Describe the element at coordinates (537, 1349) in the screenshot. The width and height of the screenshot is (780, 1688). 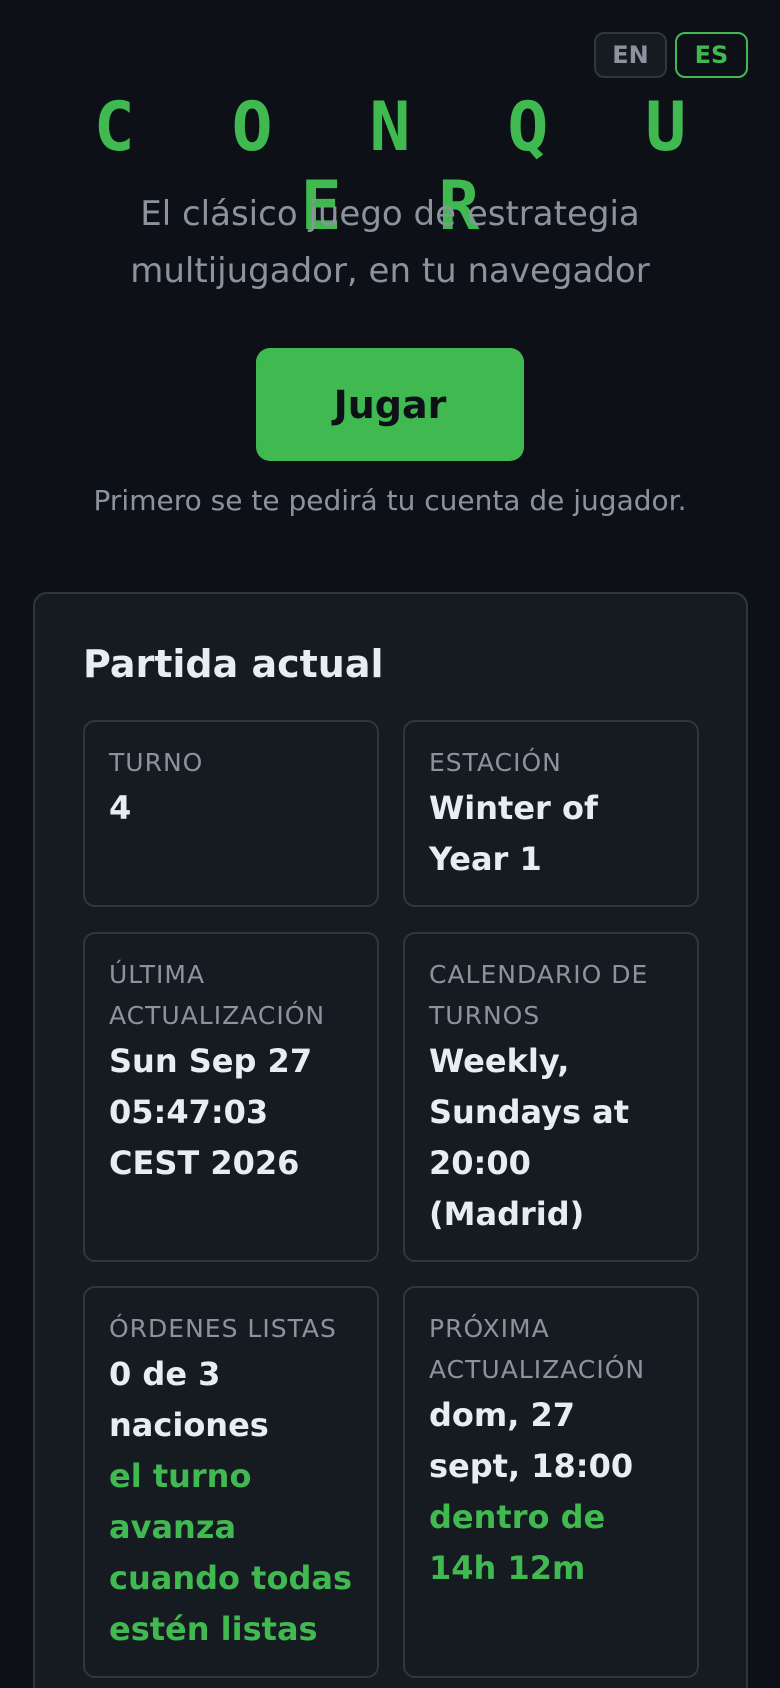
I see `next-update-label: PRÓXIMA ACTUALIZACIÓN` at that location.